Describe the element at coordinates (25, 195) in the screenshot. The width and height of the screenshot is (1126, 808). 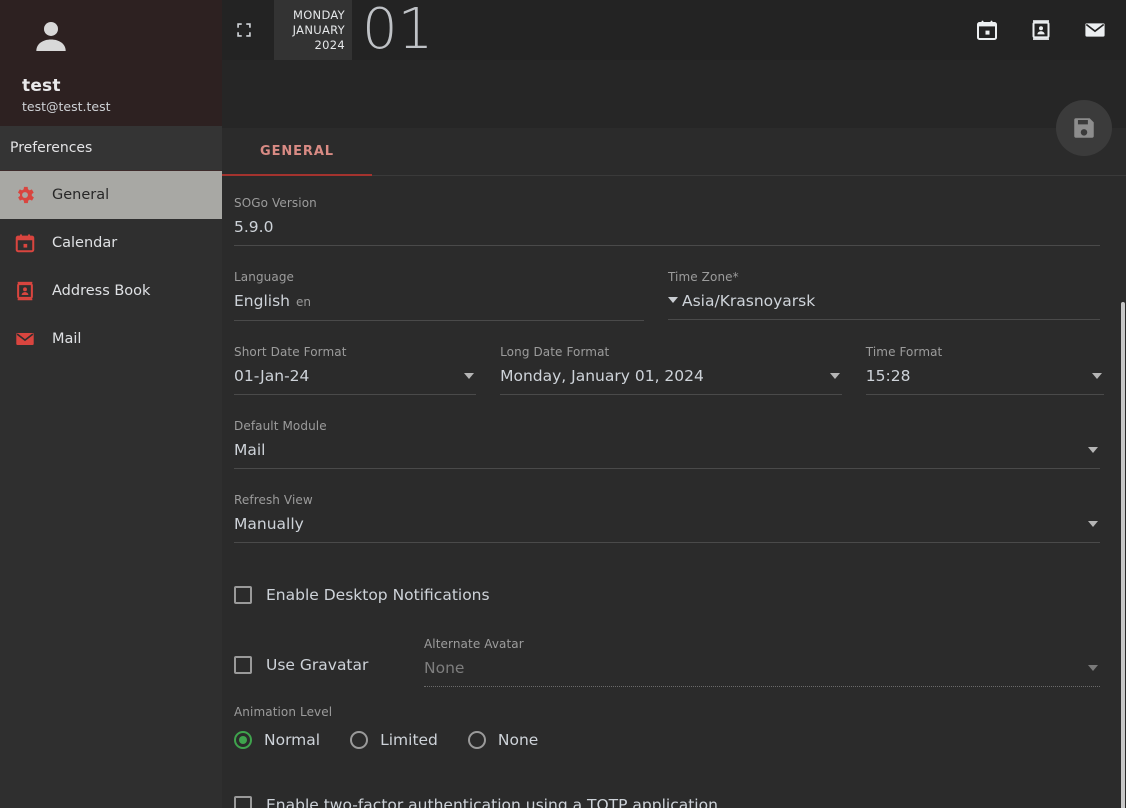
I see `gear-icon` at that location.